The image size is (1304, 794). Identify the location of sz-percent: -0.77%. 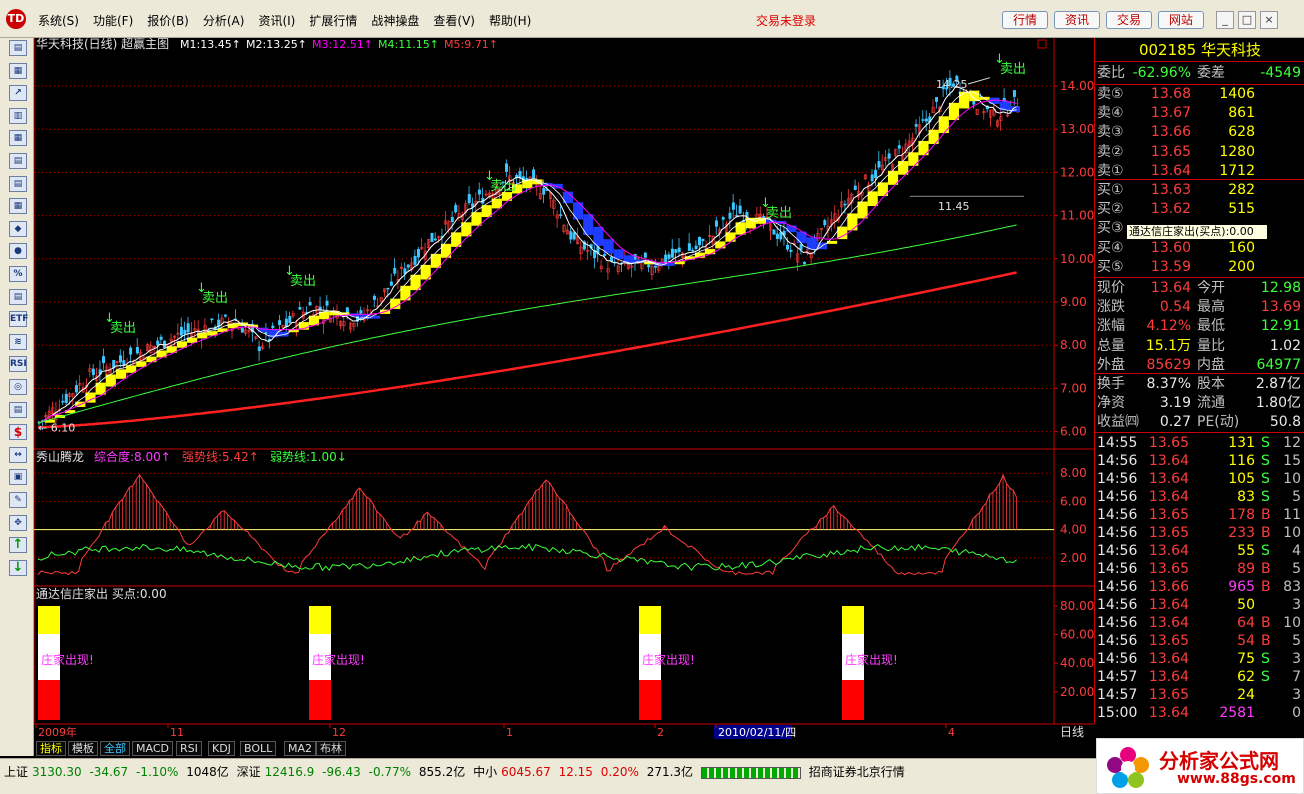
(390, 772).